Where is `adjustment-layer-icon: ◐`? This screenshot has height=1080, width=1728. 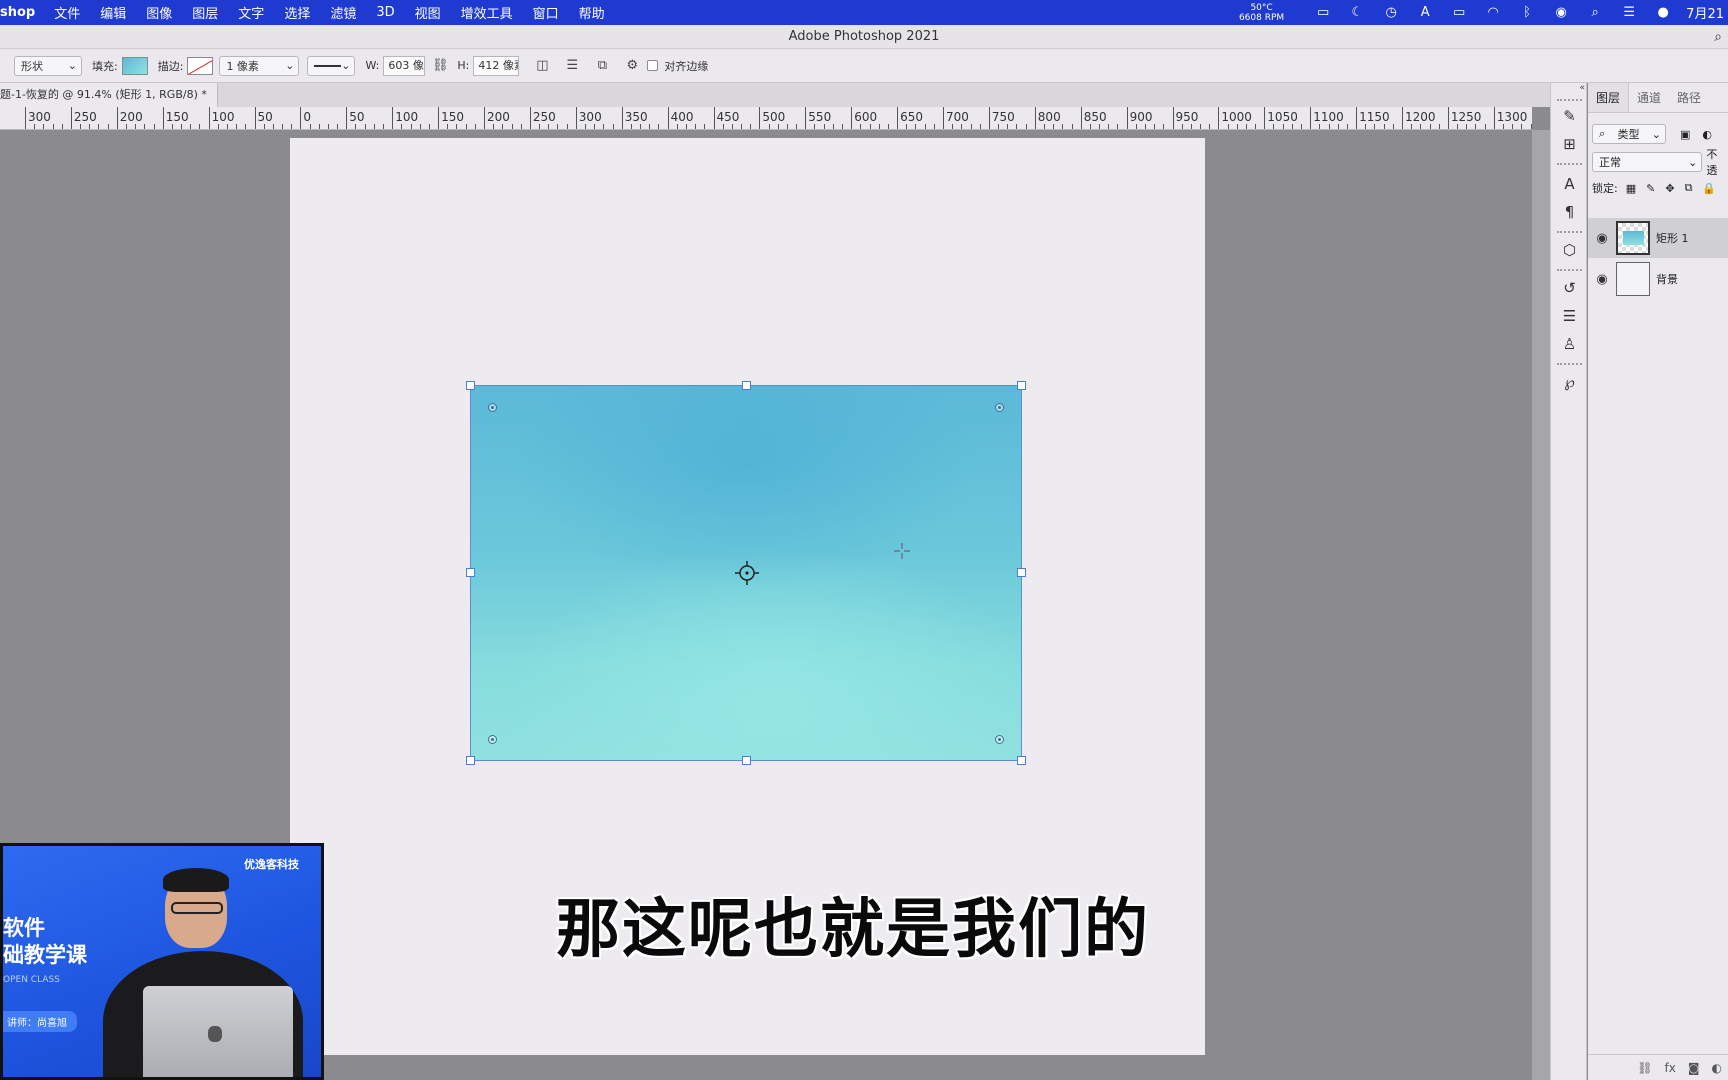 adjustment-layer-icon: ◐ is located at coordinates (1717, 1068).